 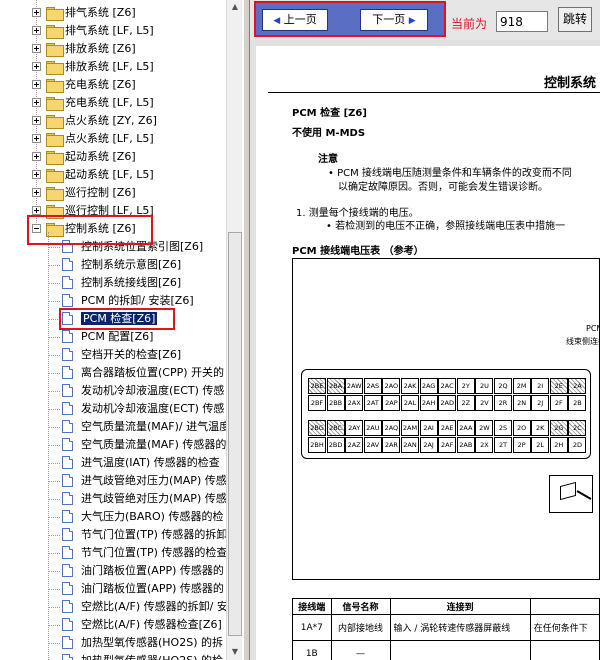 I want to click on tree-vertical-scrollbar: ▲ ▼, so click(x=234, y=330).